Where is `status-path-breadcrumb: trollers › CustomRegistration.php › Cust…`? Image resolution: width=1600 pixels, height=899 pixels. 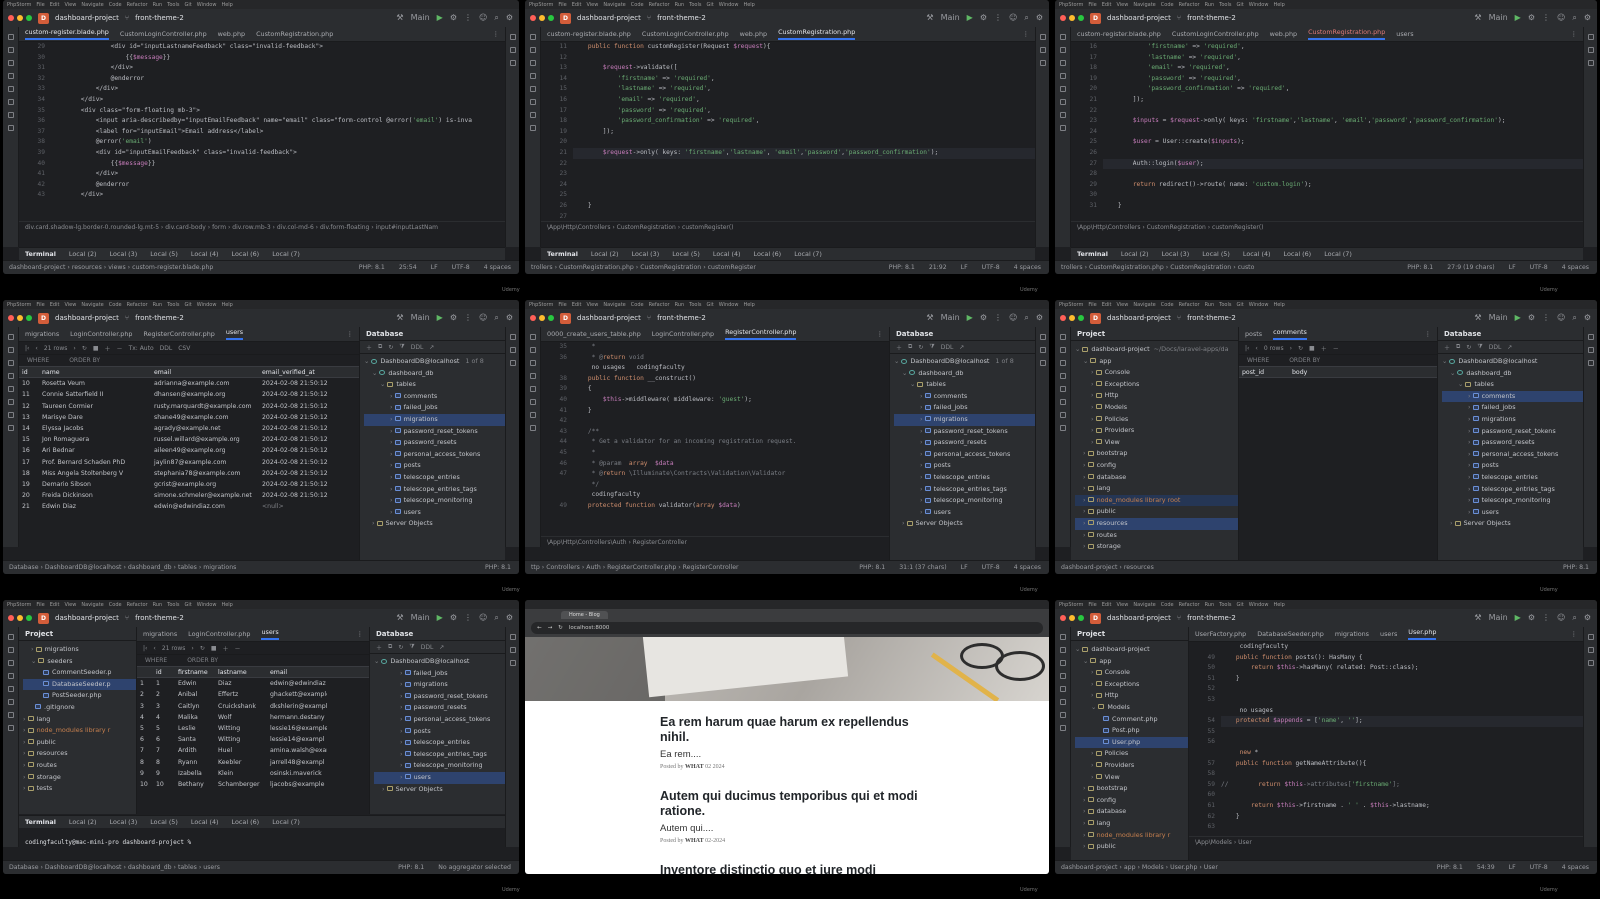 status-path-breadcrumb: trollers › CustomRegistration.php › Cust… is located at coordinates (643, 267).